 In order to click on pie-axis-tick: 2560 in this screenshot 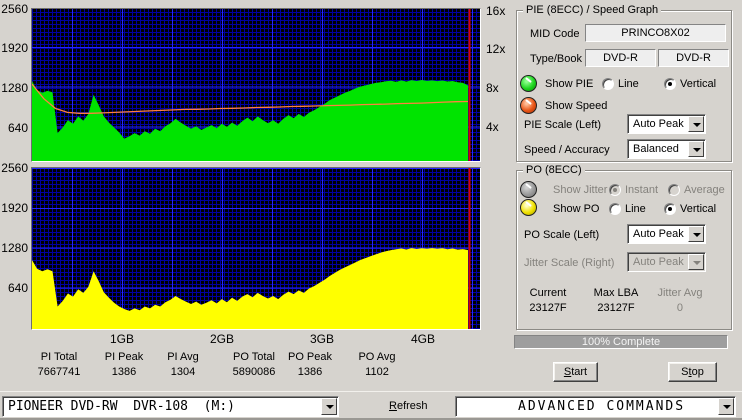, I will do `click(14, 9)`.